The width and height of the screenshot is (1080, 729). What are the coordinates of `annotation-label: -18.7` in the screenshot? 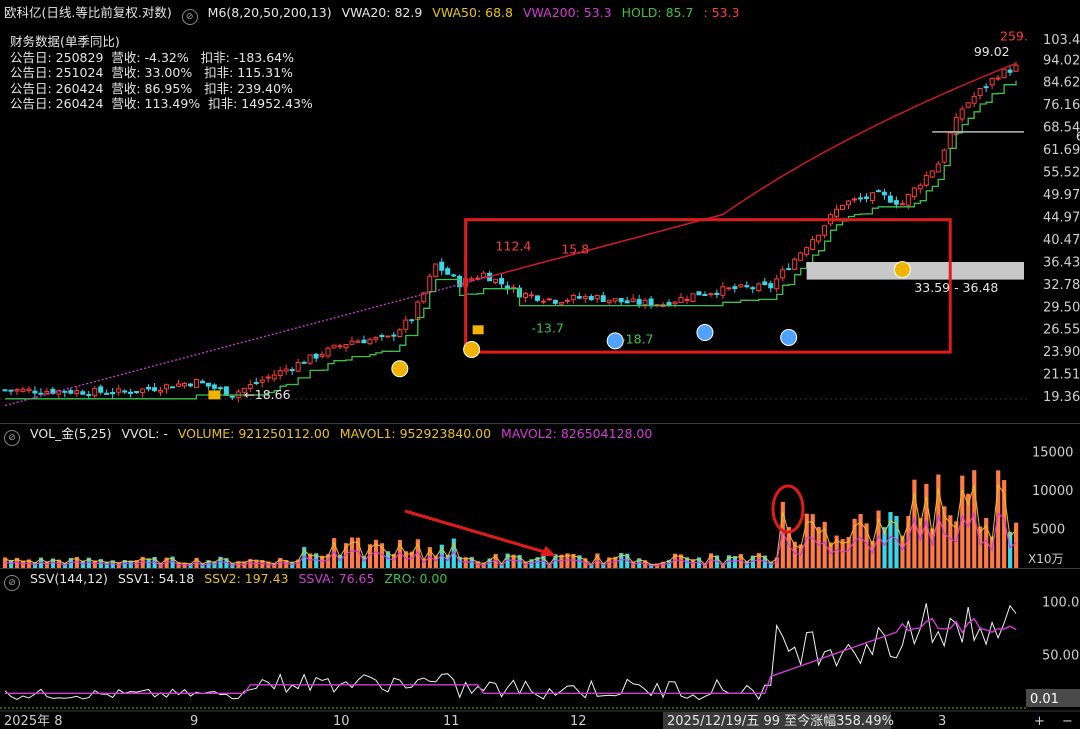 It's located at (637, 338).